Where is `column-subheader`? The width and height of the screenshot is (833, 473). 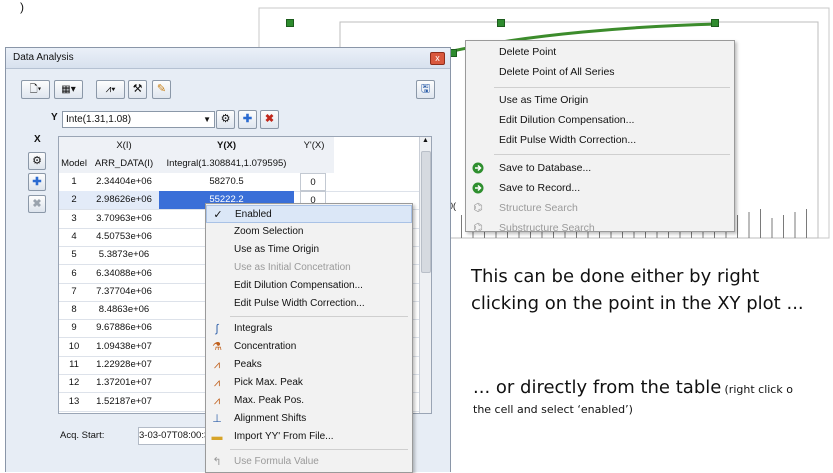 column-subheader is located at coordinates (314, 164).